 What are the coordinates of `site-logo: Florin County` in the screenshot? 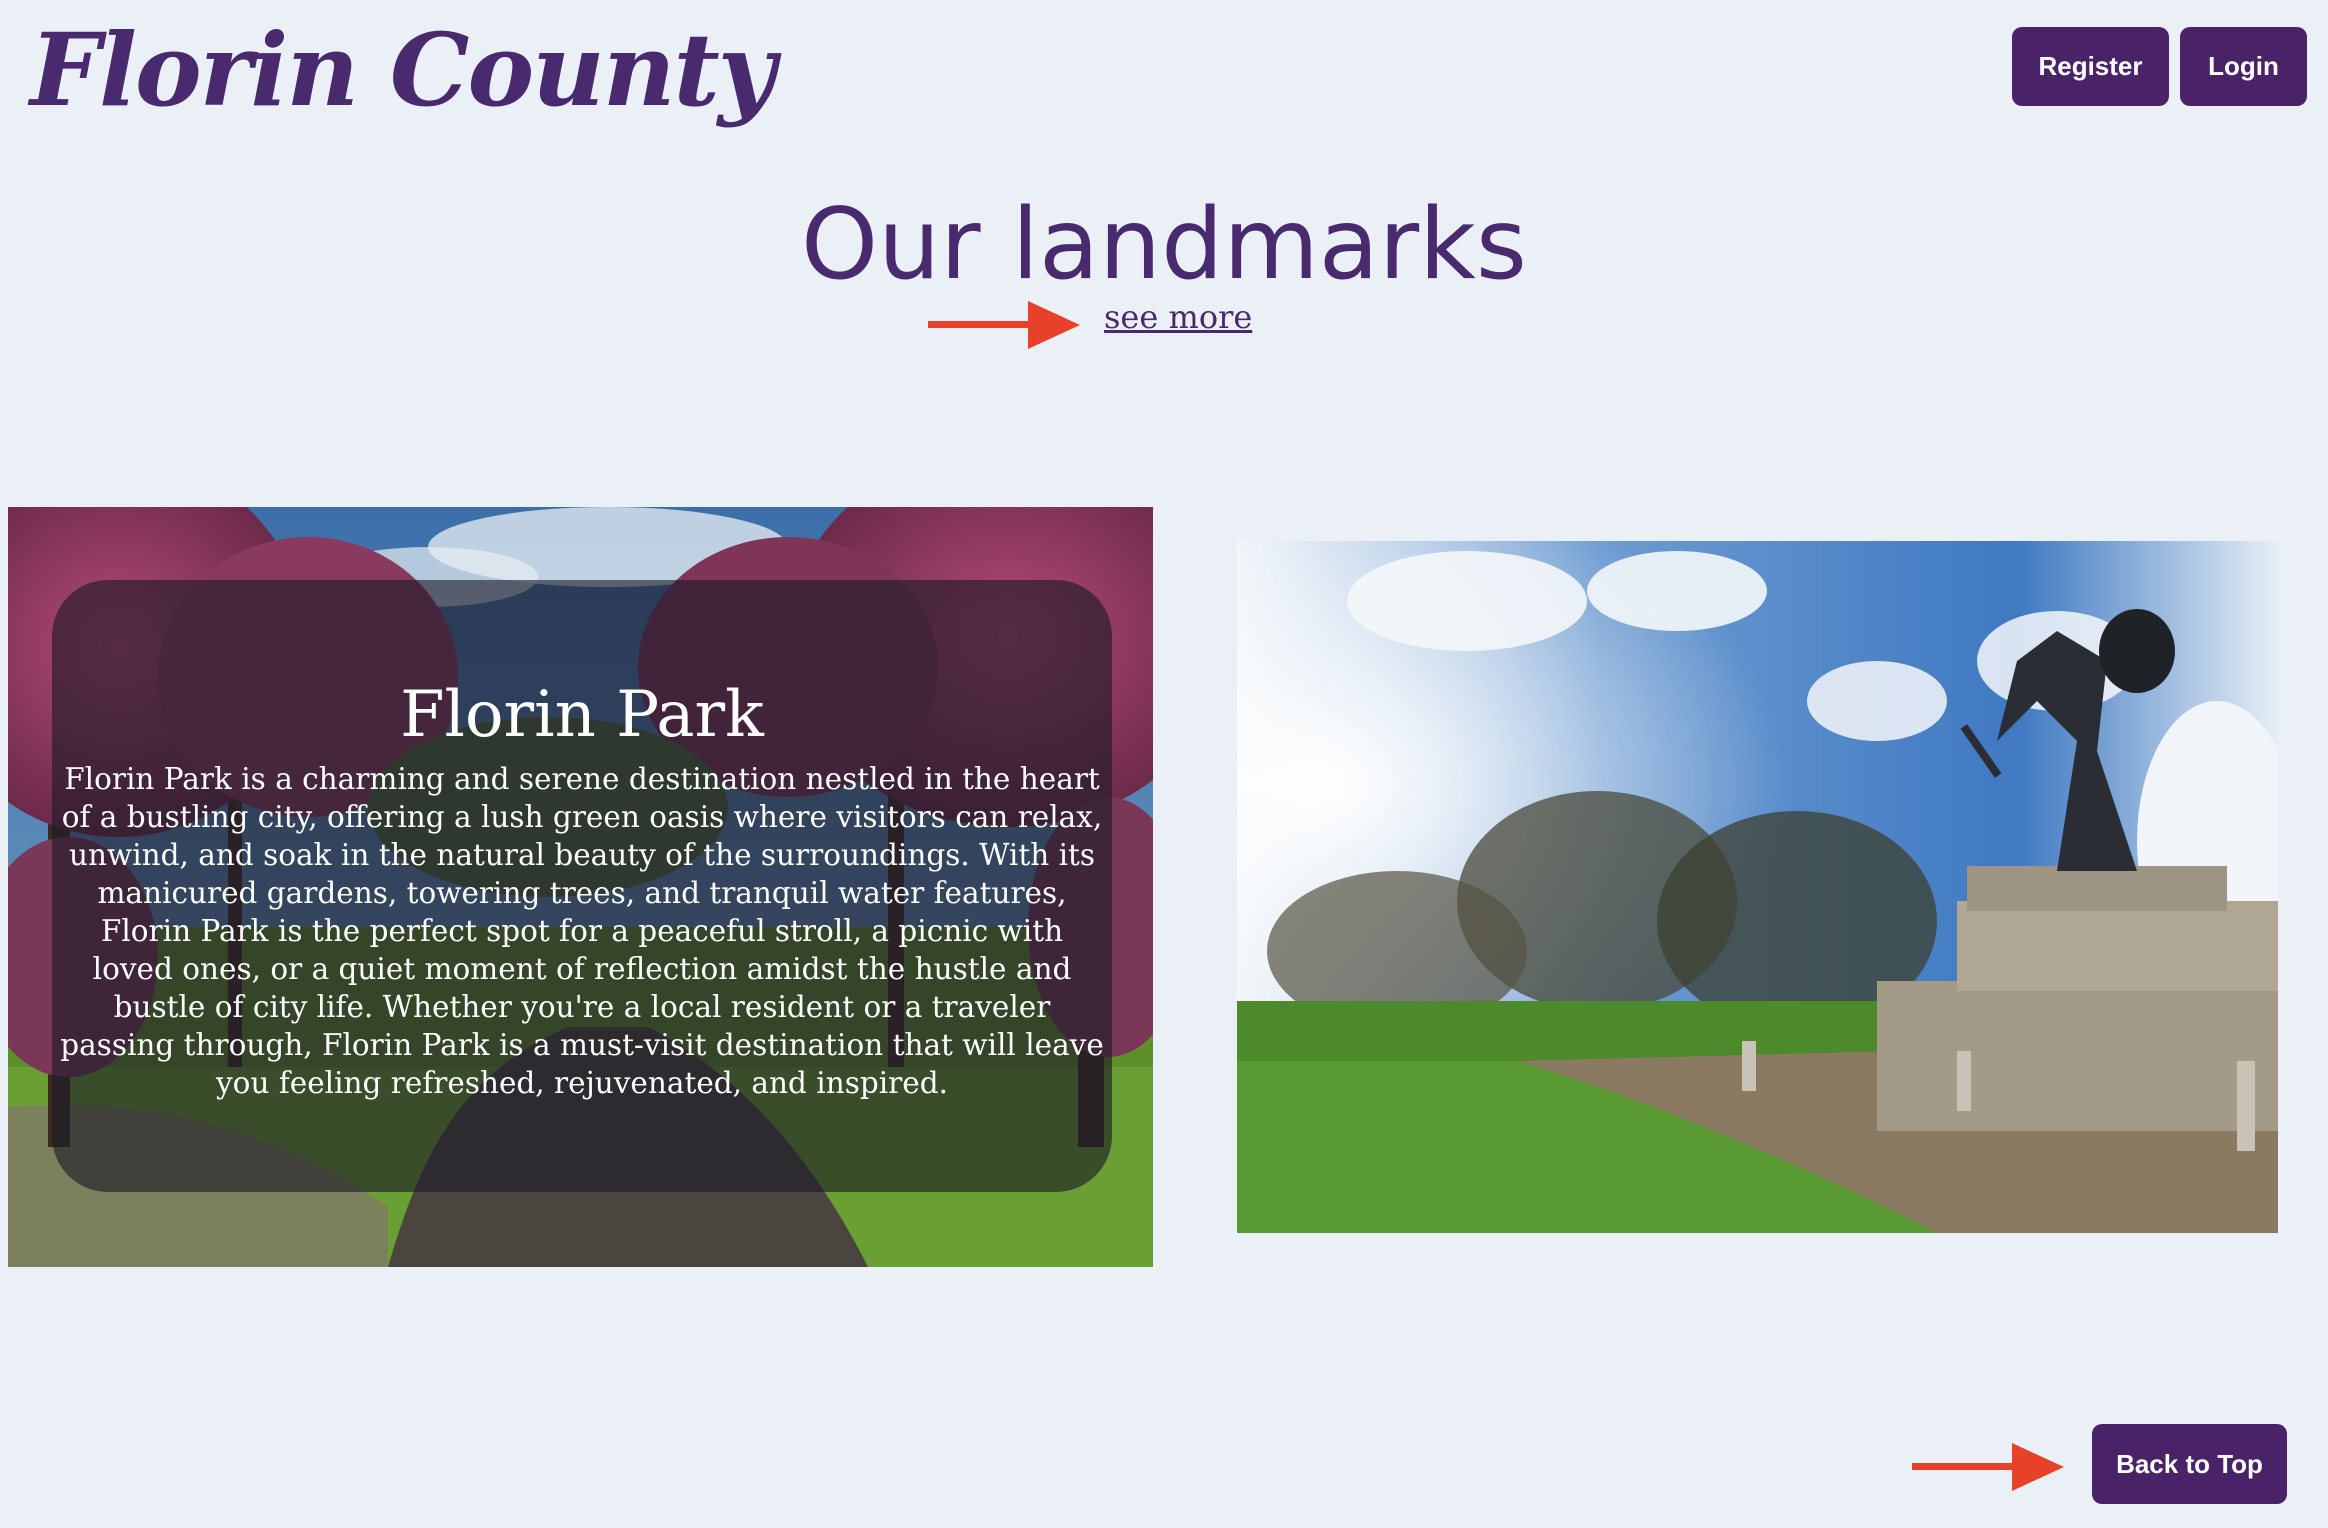 It's located at (403, 70).